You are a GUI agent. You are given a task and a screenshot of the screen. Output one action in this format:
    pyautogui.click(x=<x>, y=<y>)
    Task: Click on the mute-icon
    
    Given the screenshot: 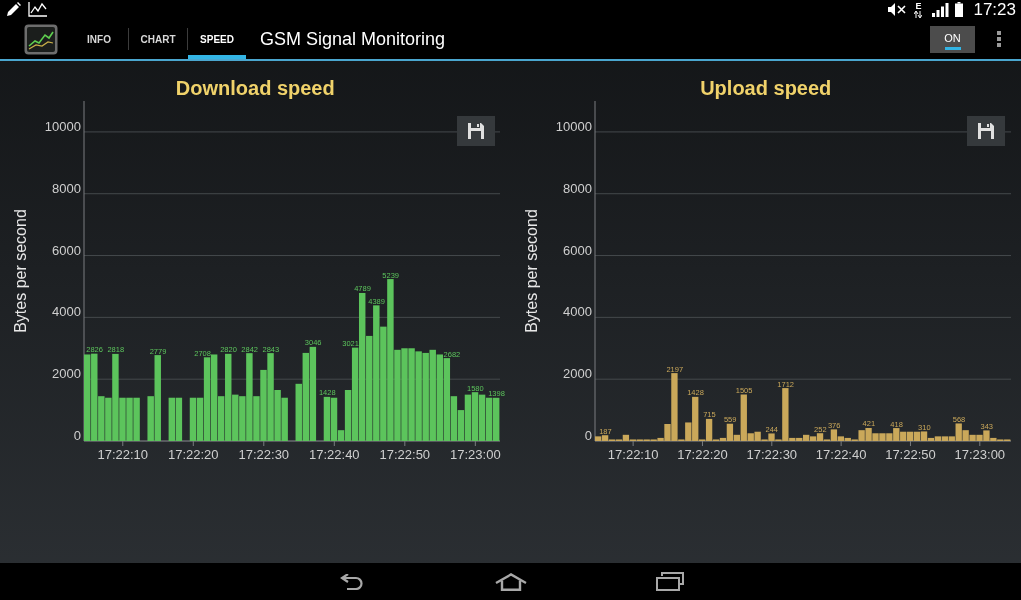 What is the action you would take?
    pyautogui.click(x=897, y=9)
    